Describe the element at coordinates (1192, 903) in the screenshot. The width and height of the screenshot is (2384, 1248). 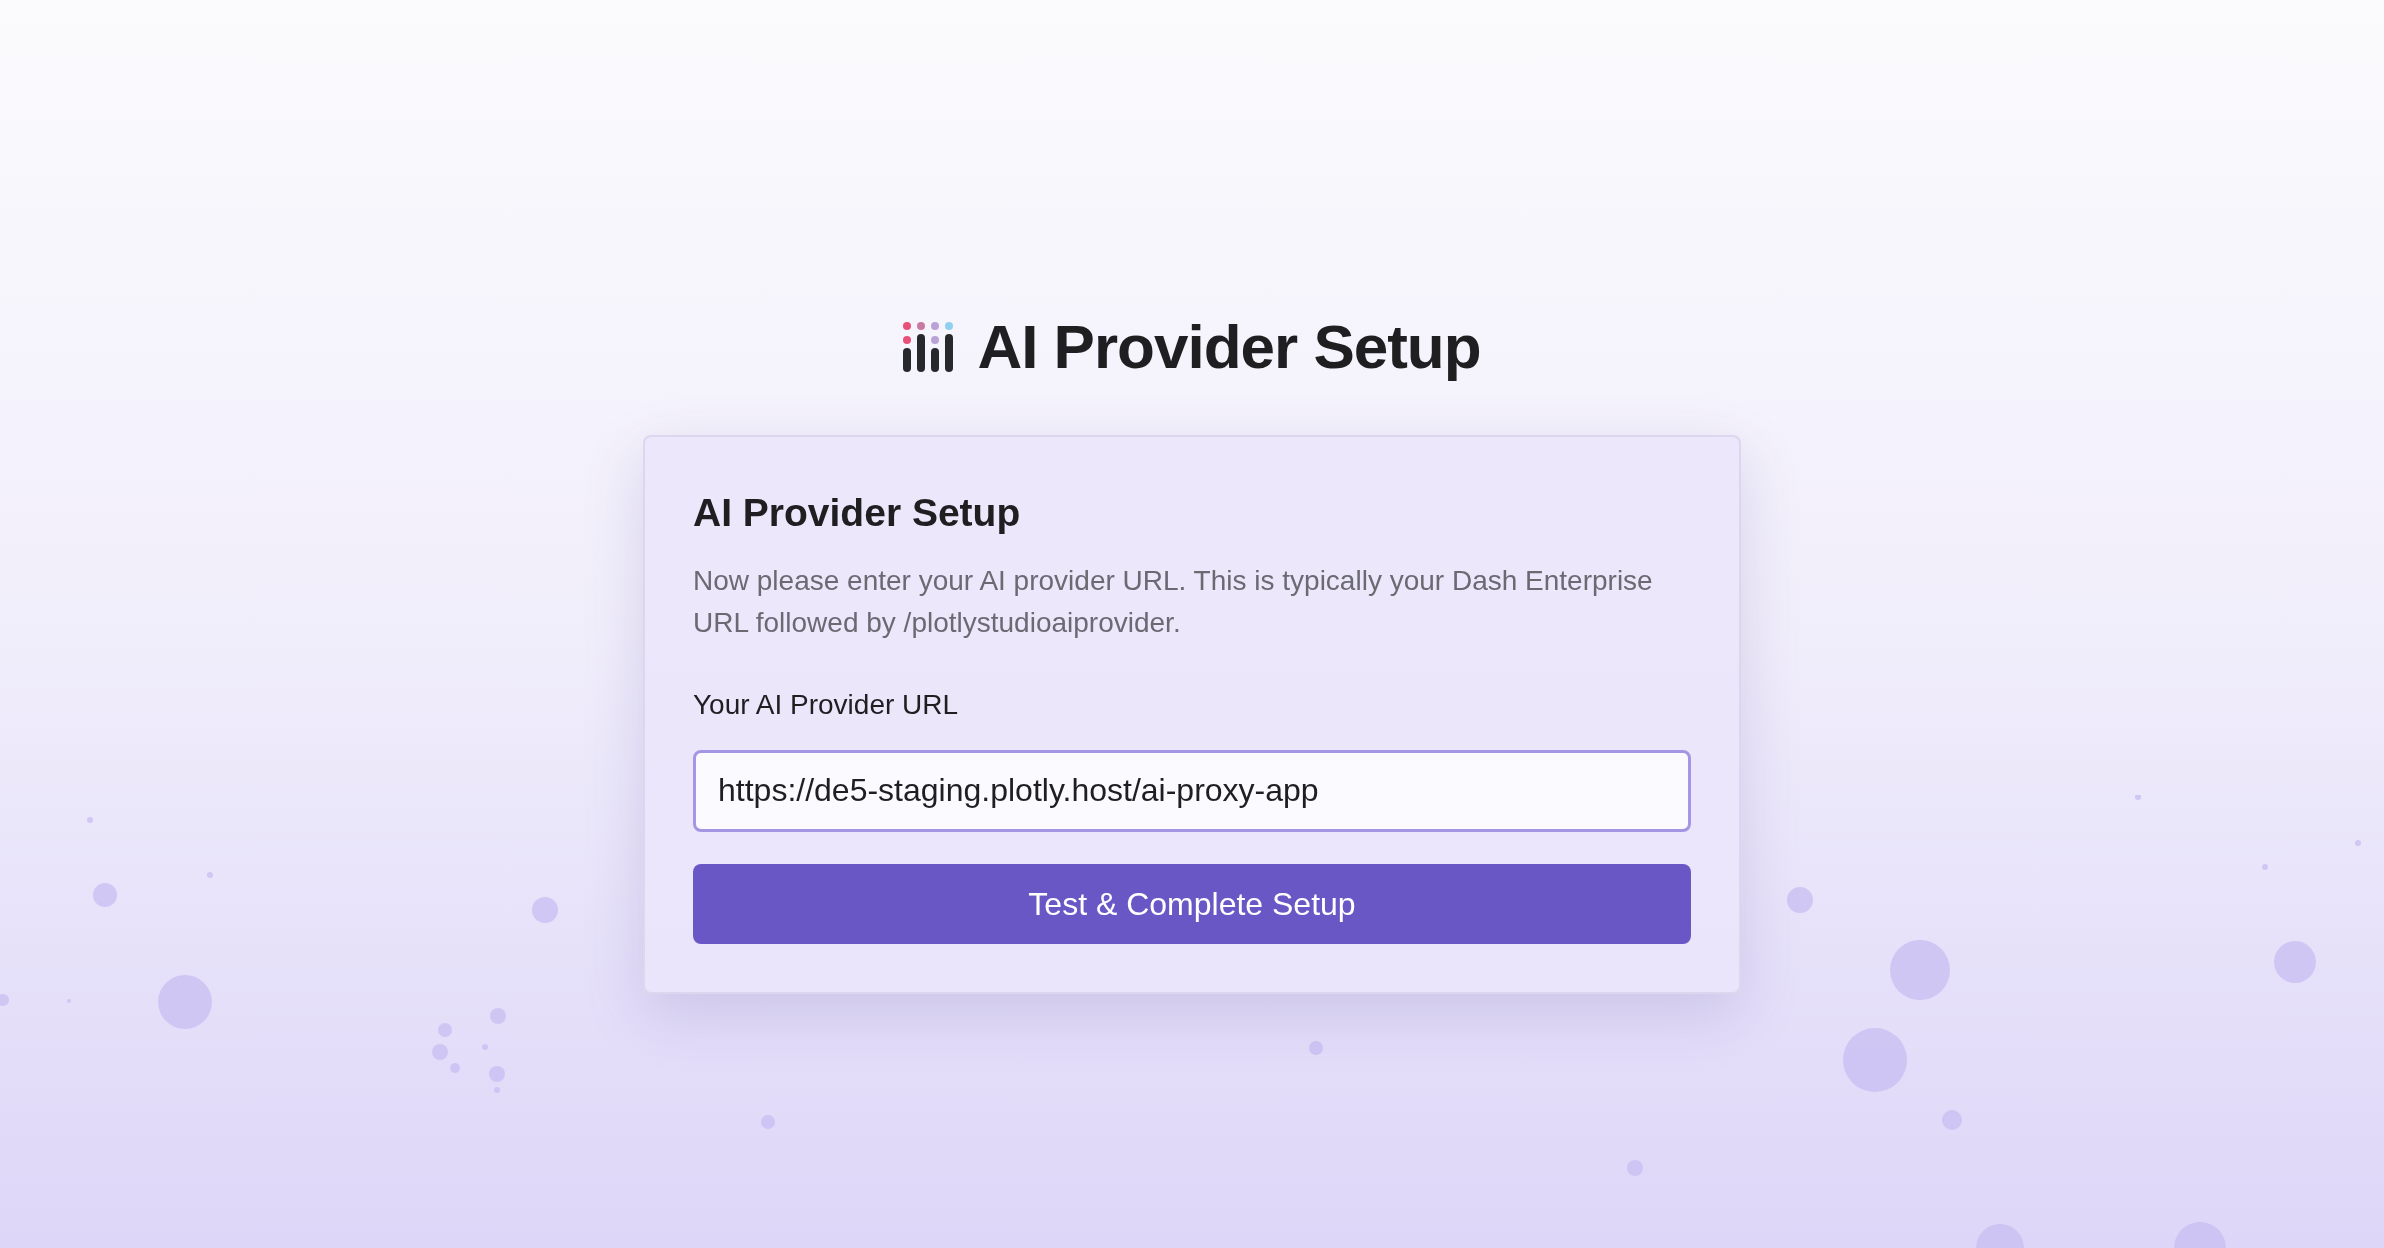
I see `complete-setup-button: Test & Complete Setup` at that location.